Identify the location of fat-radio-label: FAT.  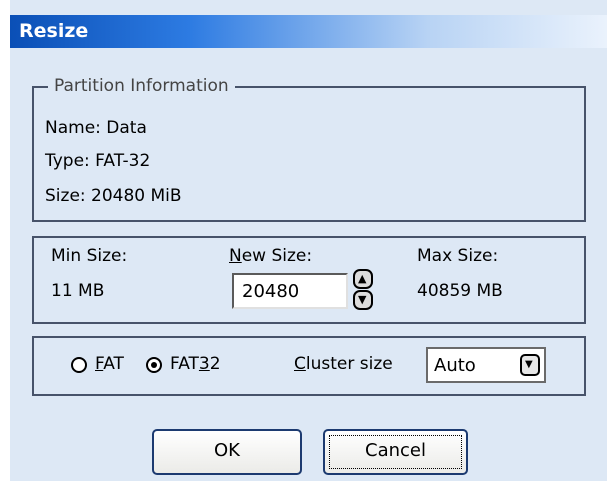
(109, 364).